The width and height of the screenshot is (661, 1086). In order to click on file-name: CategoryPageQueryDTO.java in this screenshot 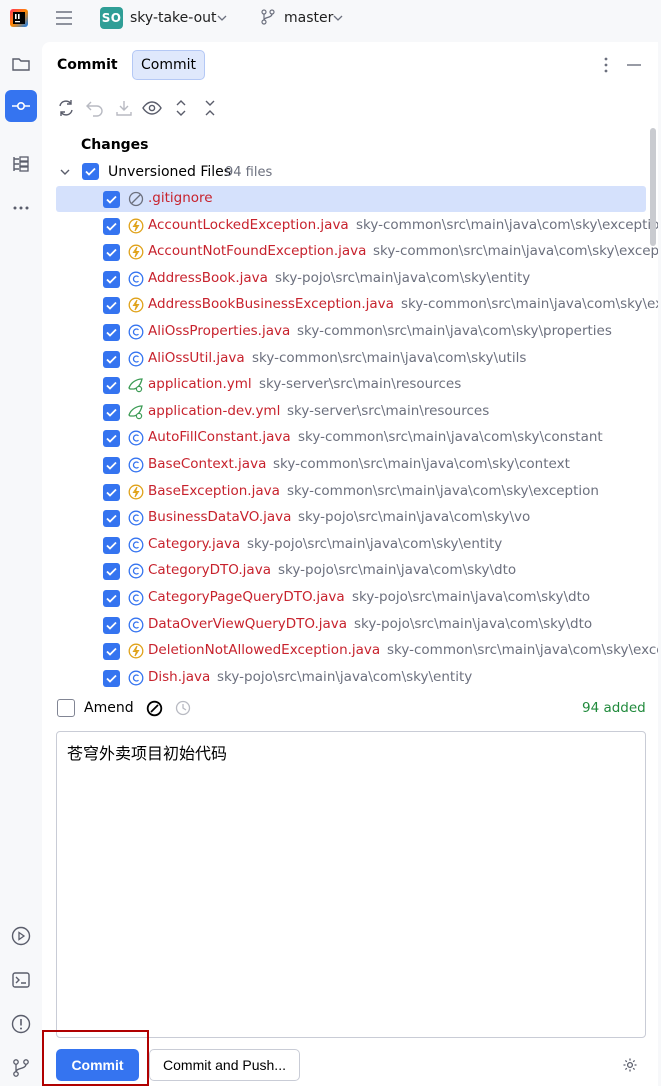, I will do `click(246, 597)`.